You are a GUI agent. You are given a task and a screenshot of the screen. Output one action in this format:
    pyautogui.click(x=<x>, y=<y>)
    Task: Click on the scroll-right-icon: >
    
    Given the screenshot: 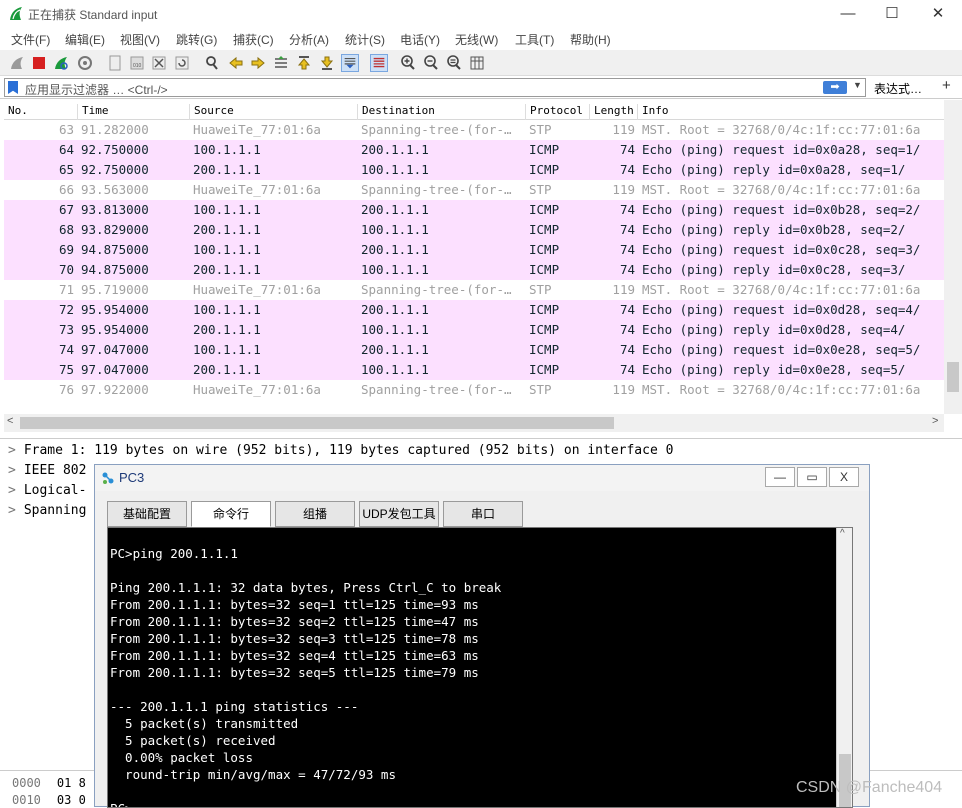 What is the action you would take?
    pyautogui.click(x=935, y=421)
    